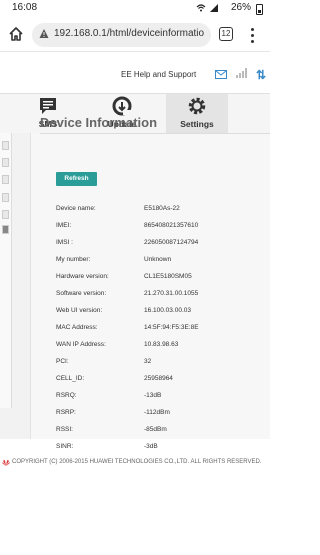 The image size is (320, 555). I want to click on info-row: Device name: E5180As-22, so click(161, 210).